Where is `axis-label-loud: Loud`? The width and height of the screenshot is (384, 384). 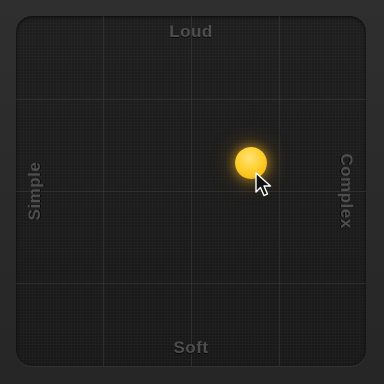 axis-label-loud: Loud is located at coordinates (191, 31).